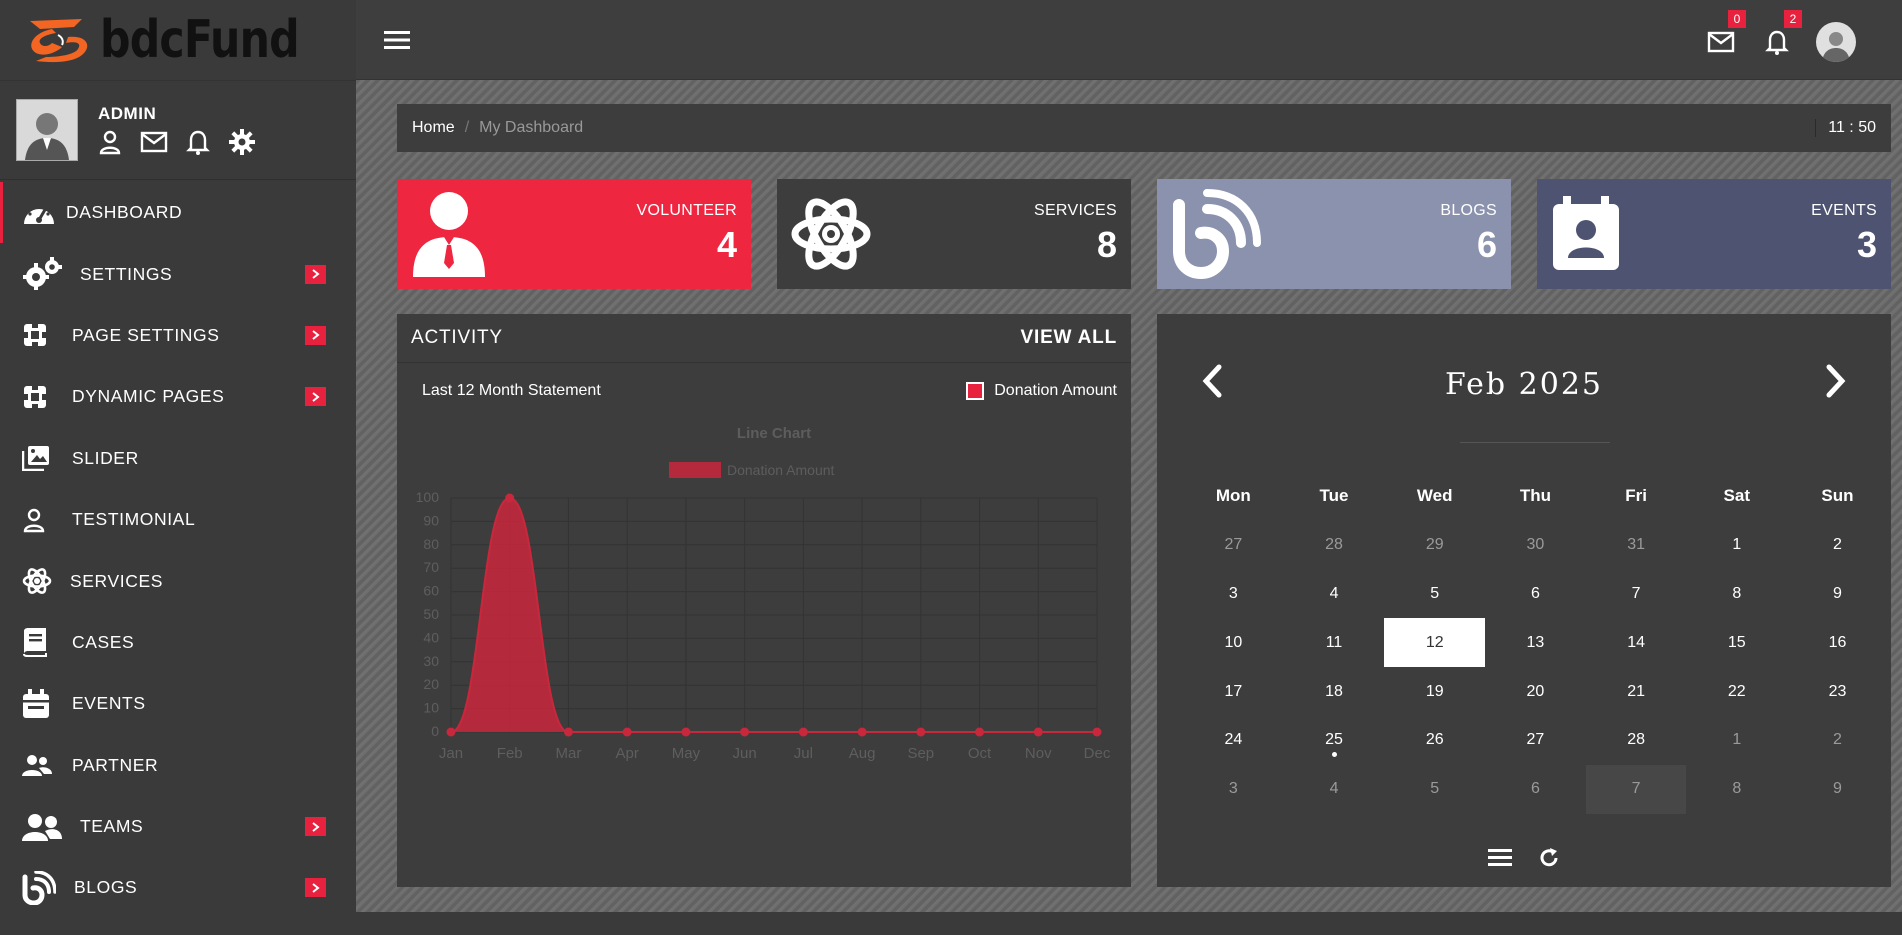 This screenshot has width=1902, height=935. What do you see at coordinates (745, 753) in the screenshot?
I see `x-tick-label: Jun` at bounding box center [745, 753].